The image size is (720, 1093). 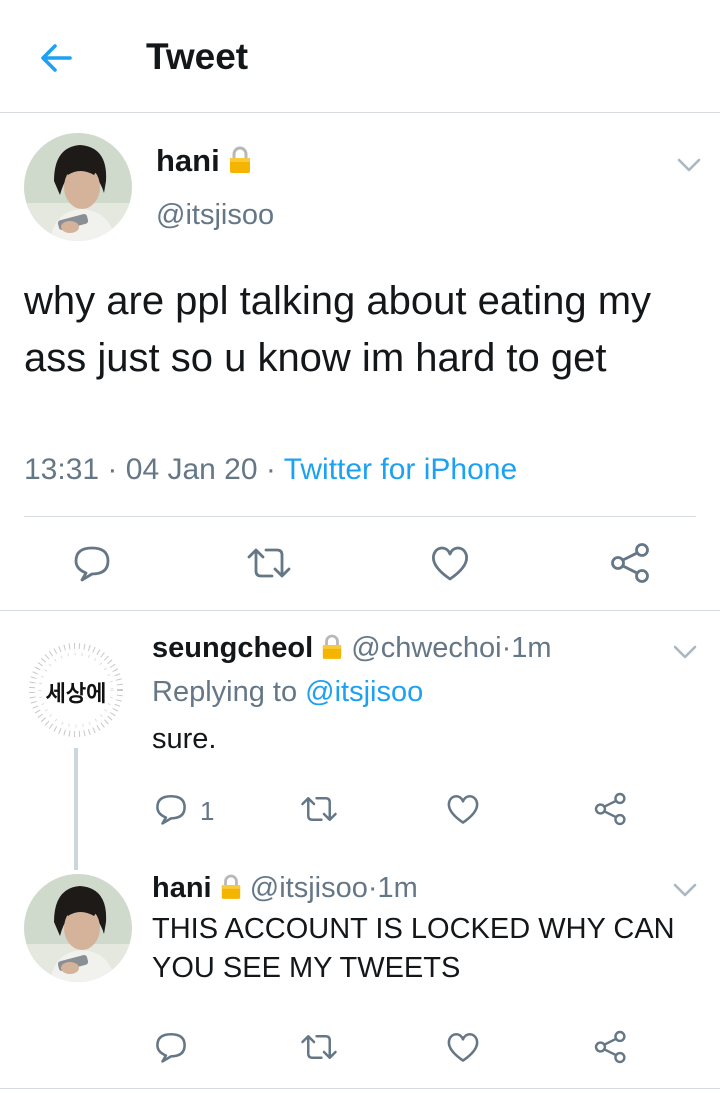 I want to click on author-name-row: hani, so click(x=204, y=161).